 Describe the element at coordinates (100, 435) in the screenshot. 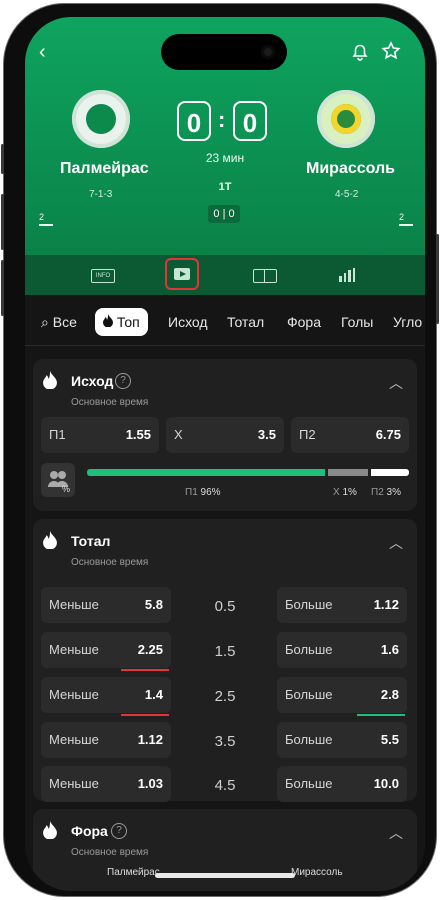

I see `odd-p1: П1 1.55` at that location.